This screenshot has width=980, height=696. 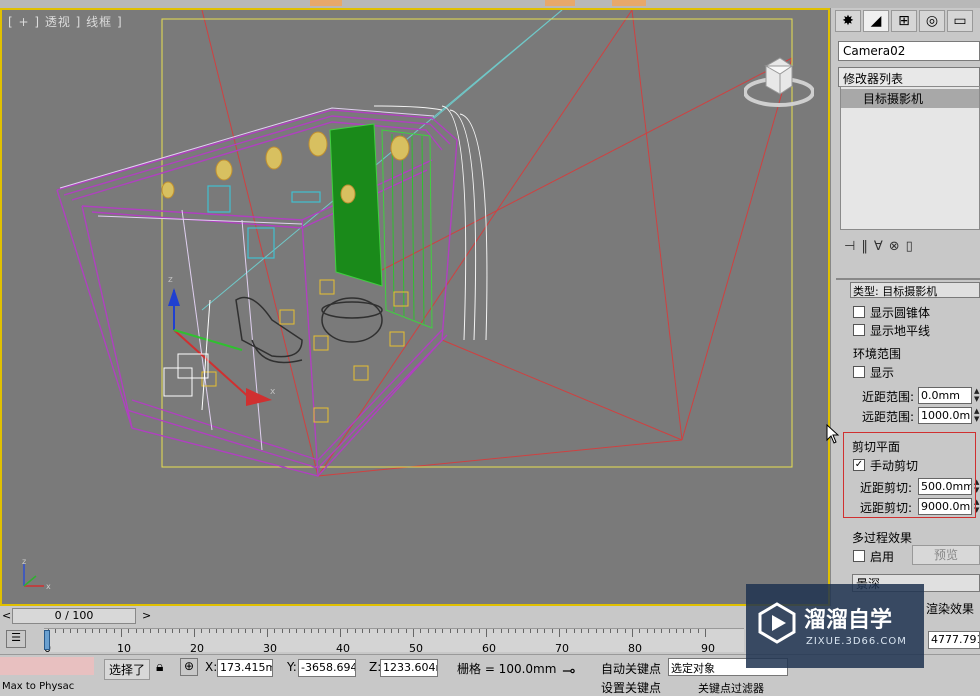 What do you see at coordinates (835, 626) in the screenshot?
I see `watermark: 溜溜自学 ZIXUE.3D66.COM` at bounding box center [835, 626].